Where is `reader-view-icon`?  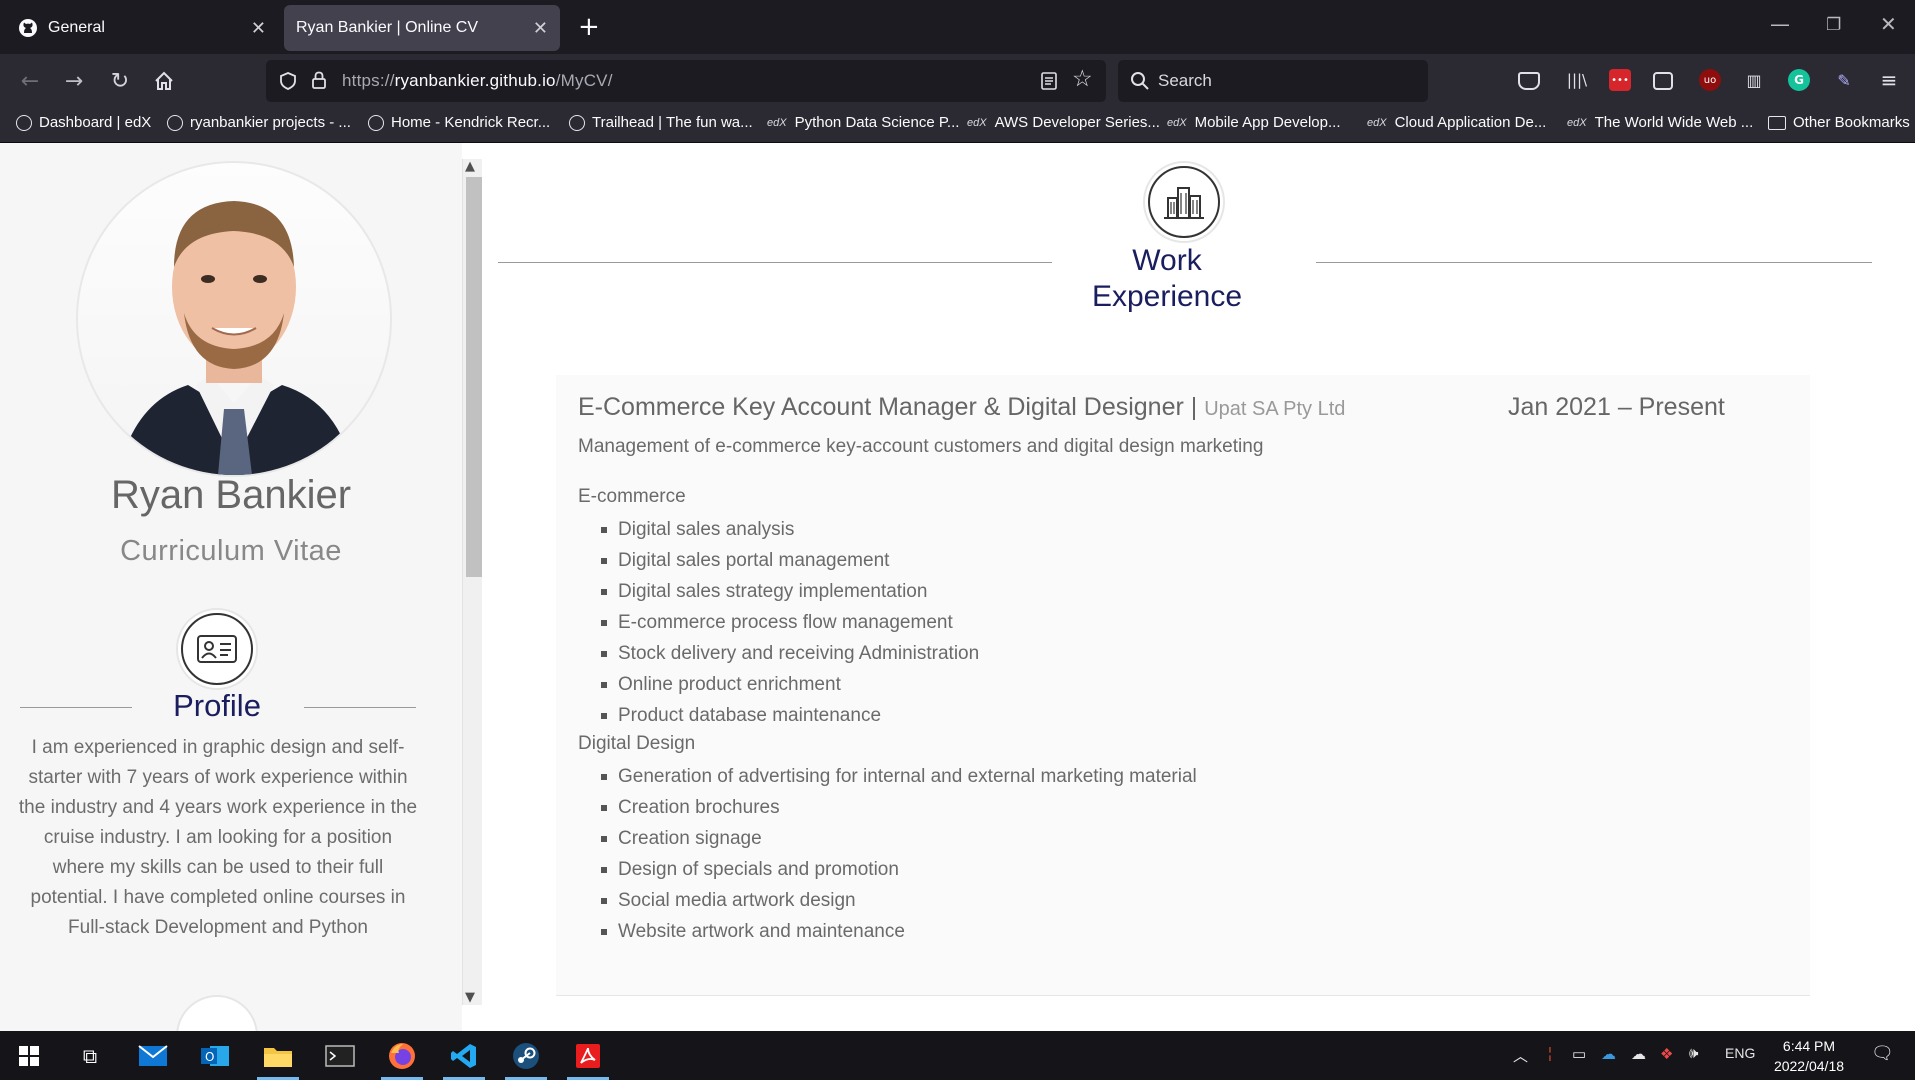 reader-view-icon is located at coordinates (1049, 81).